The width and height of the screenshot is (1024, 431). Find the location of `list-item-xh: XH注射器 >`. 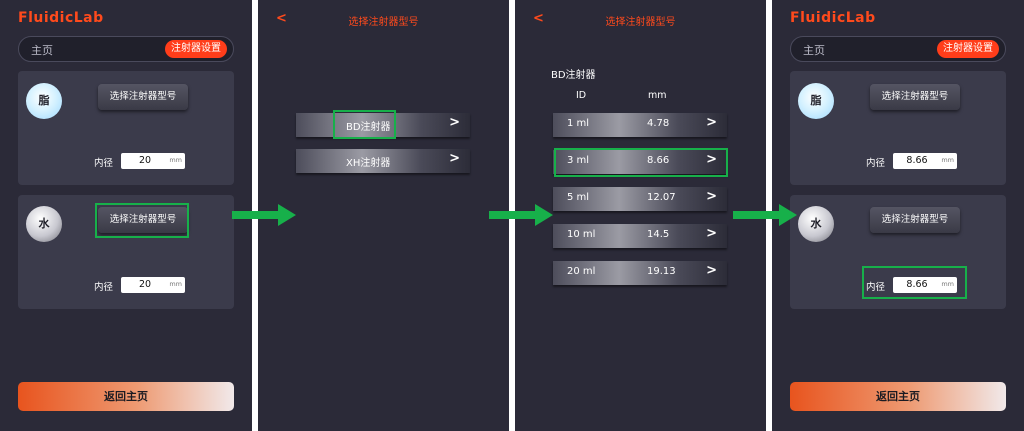

list-item-xh: XH注射器 > is located at coordinates (383, 161).